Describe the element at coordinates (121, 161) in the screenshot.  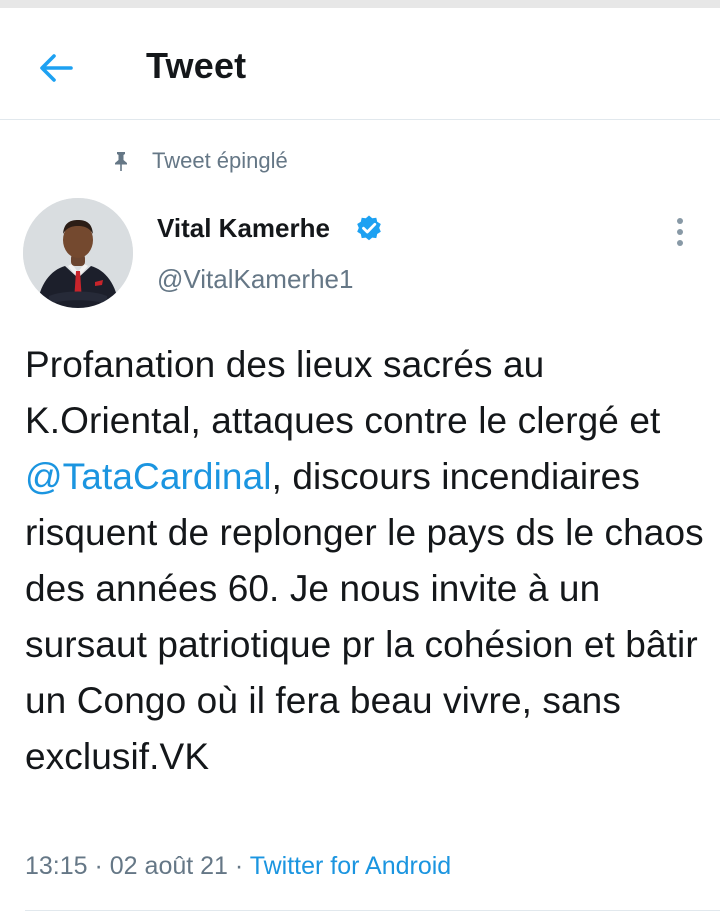
I see `pin-icon` at that location.